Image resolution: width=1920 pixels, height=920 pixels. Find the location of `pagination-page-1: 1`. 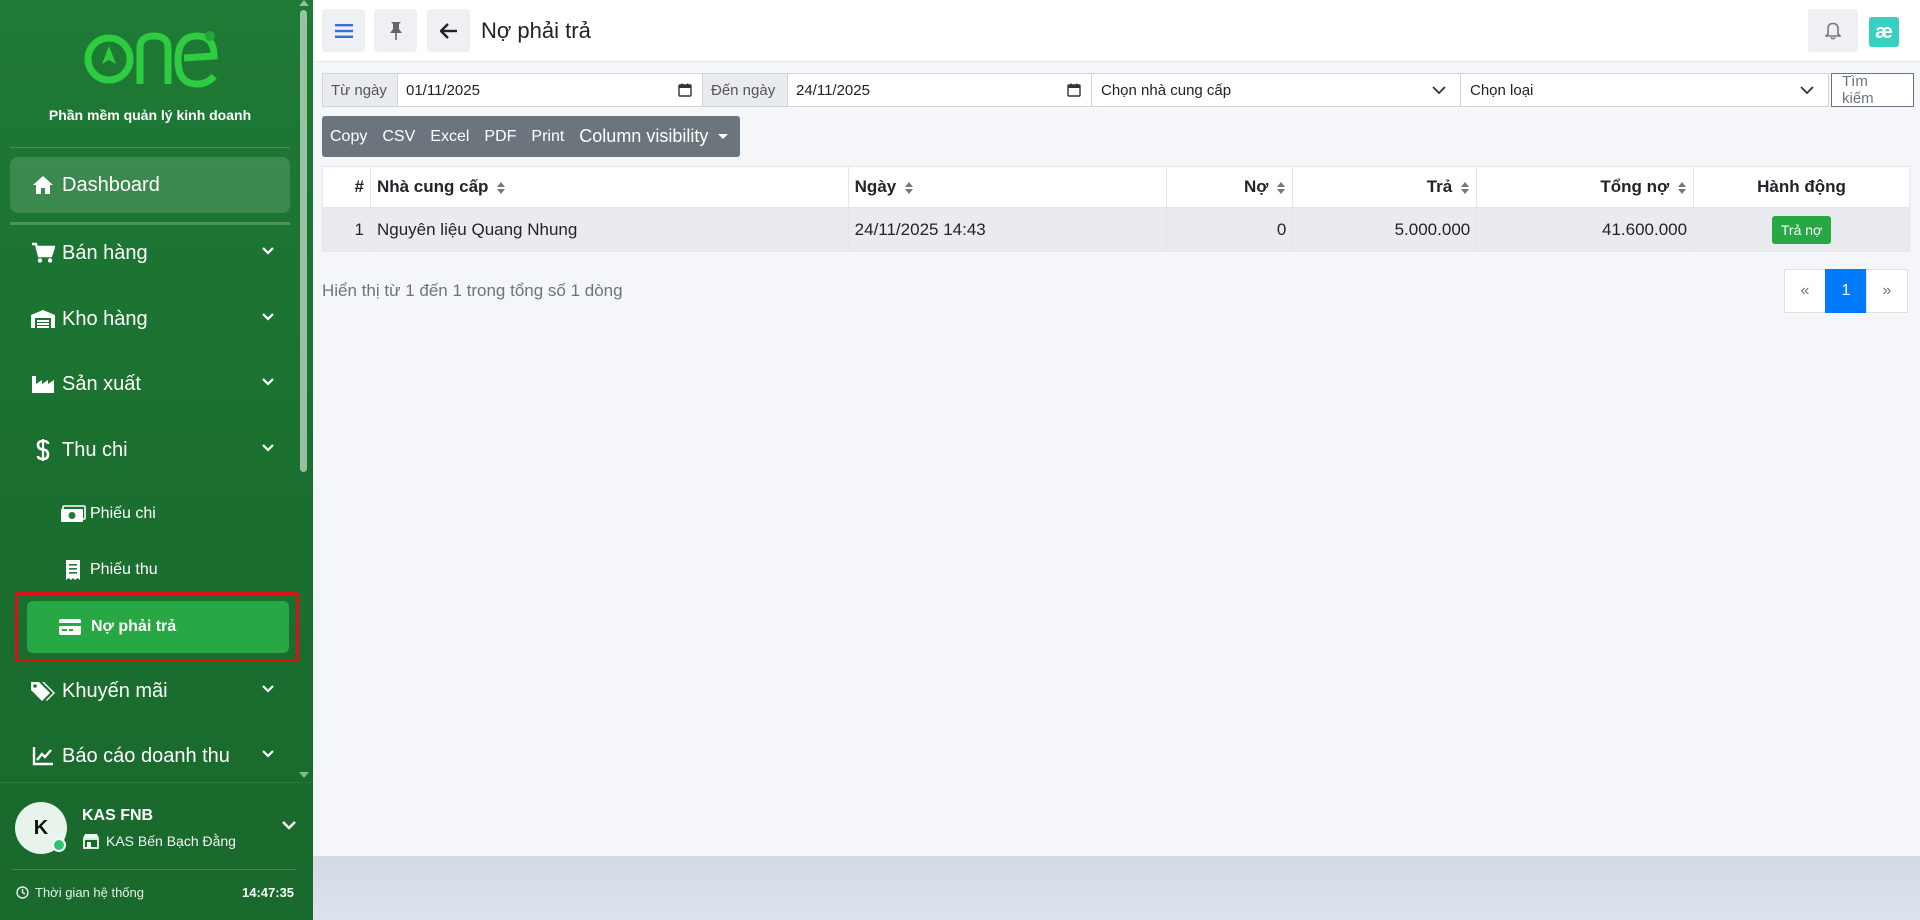

pagination-page-1: 1 is located at coordinates (1846, 291).